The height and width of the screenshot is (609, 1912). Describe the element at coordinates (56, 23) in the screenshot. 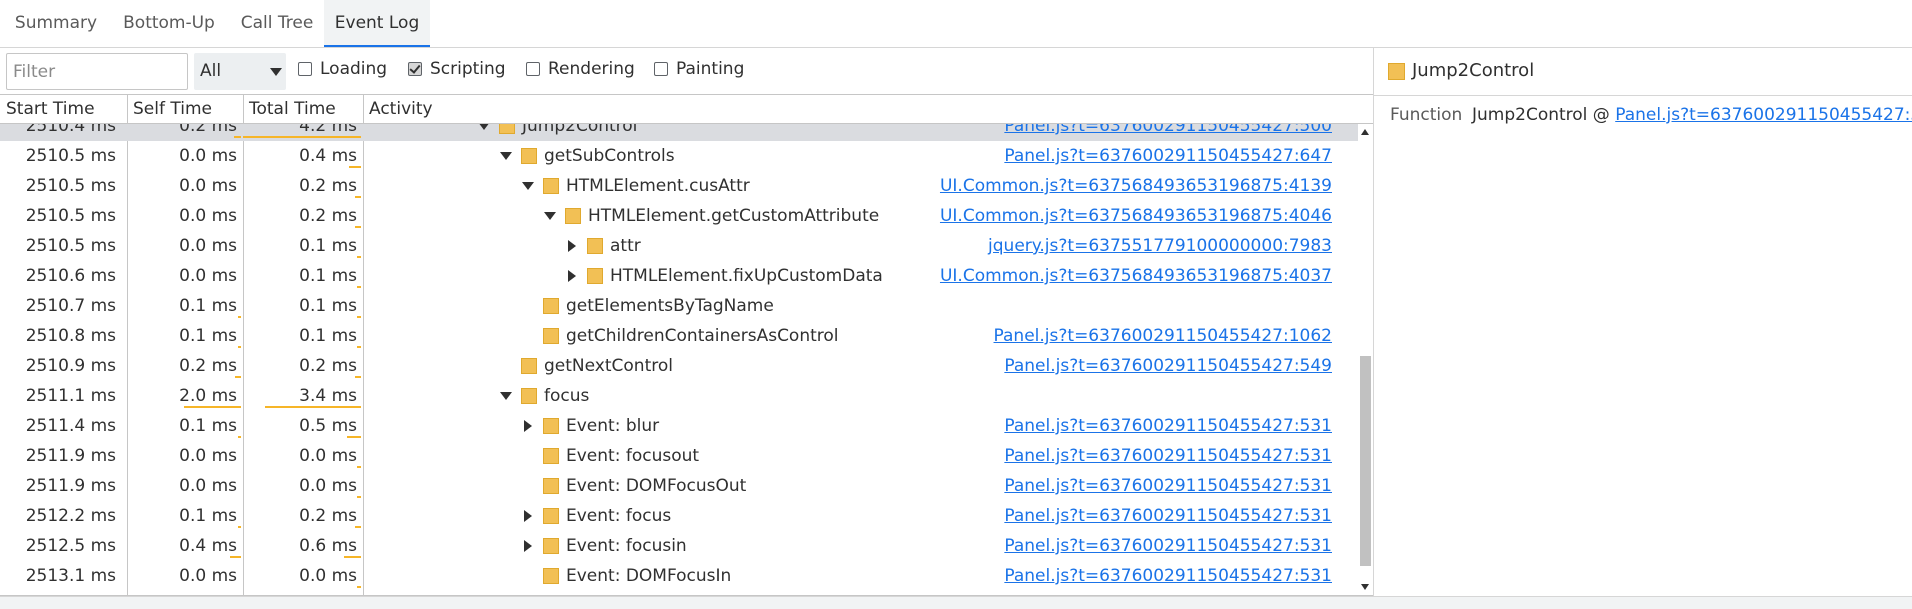

I see `tab-summary: Summary` at that location.